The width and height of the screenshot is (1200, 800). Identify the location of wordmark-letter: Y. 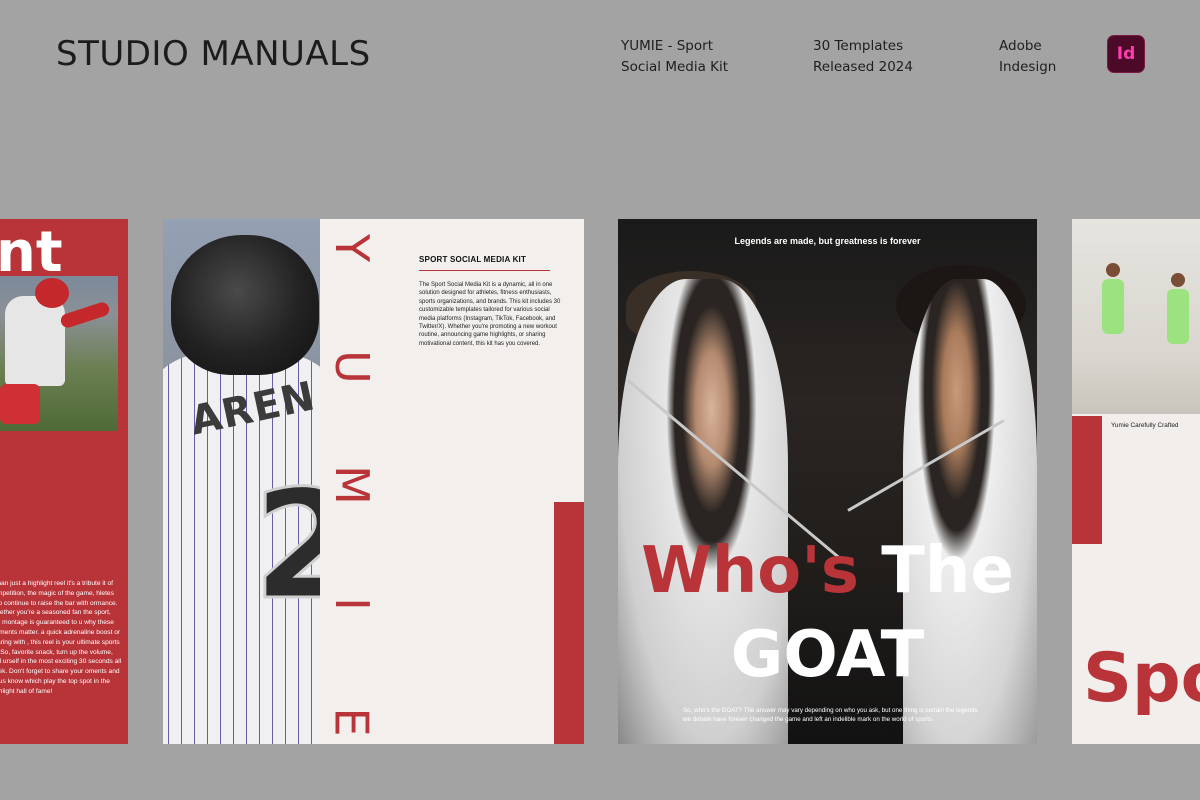
(351, 248).